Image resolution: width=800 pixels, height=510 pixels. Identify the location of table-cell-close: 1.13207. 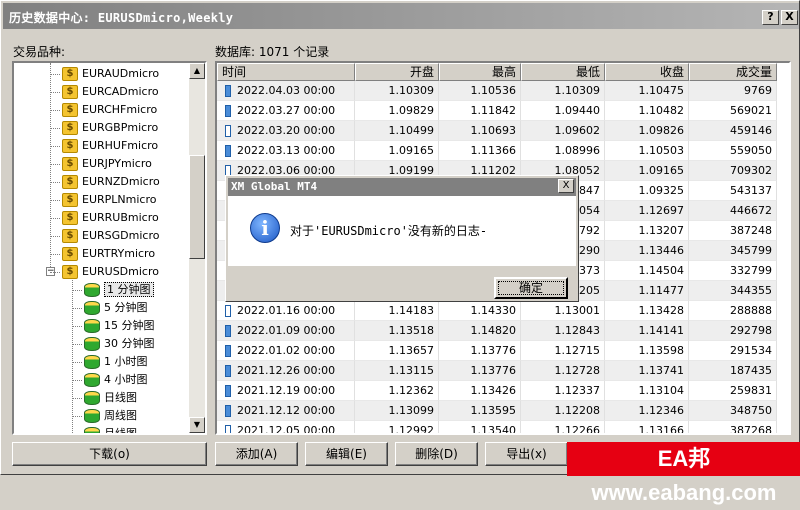
(647, 231).